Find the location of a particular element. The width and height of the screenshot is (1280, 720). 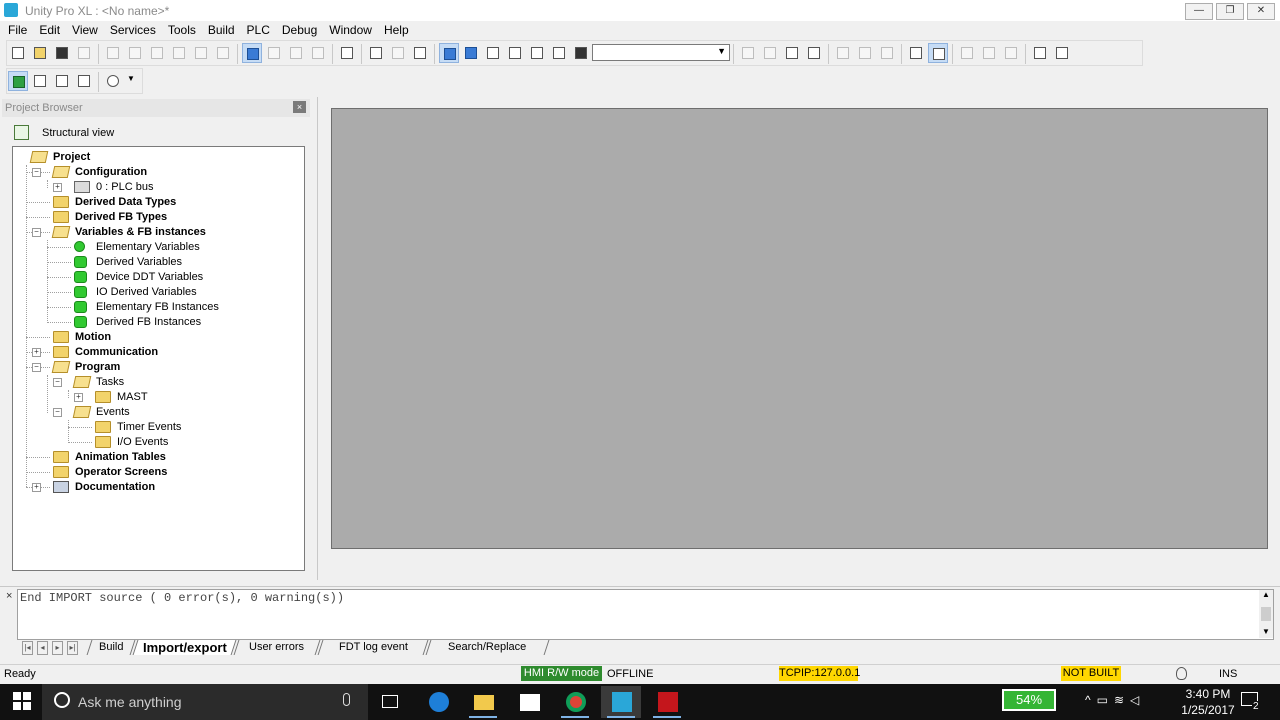

build-icon is located at coordinates (376, 53).